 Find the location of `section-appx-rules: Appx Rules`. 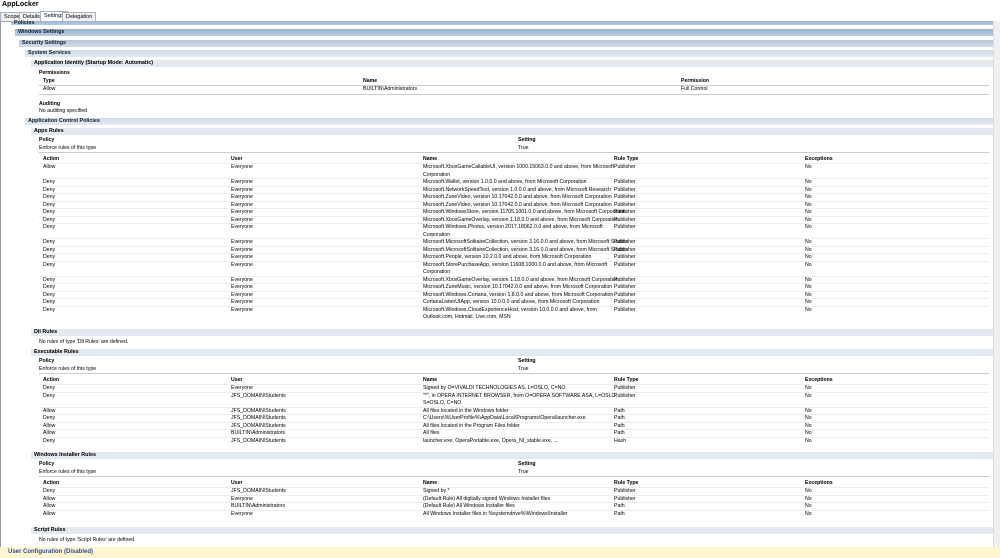

section-appx-rules: Appx Rules is located at coordinates (512, 131).